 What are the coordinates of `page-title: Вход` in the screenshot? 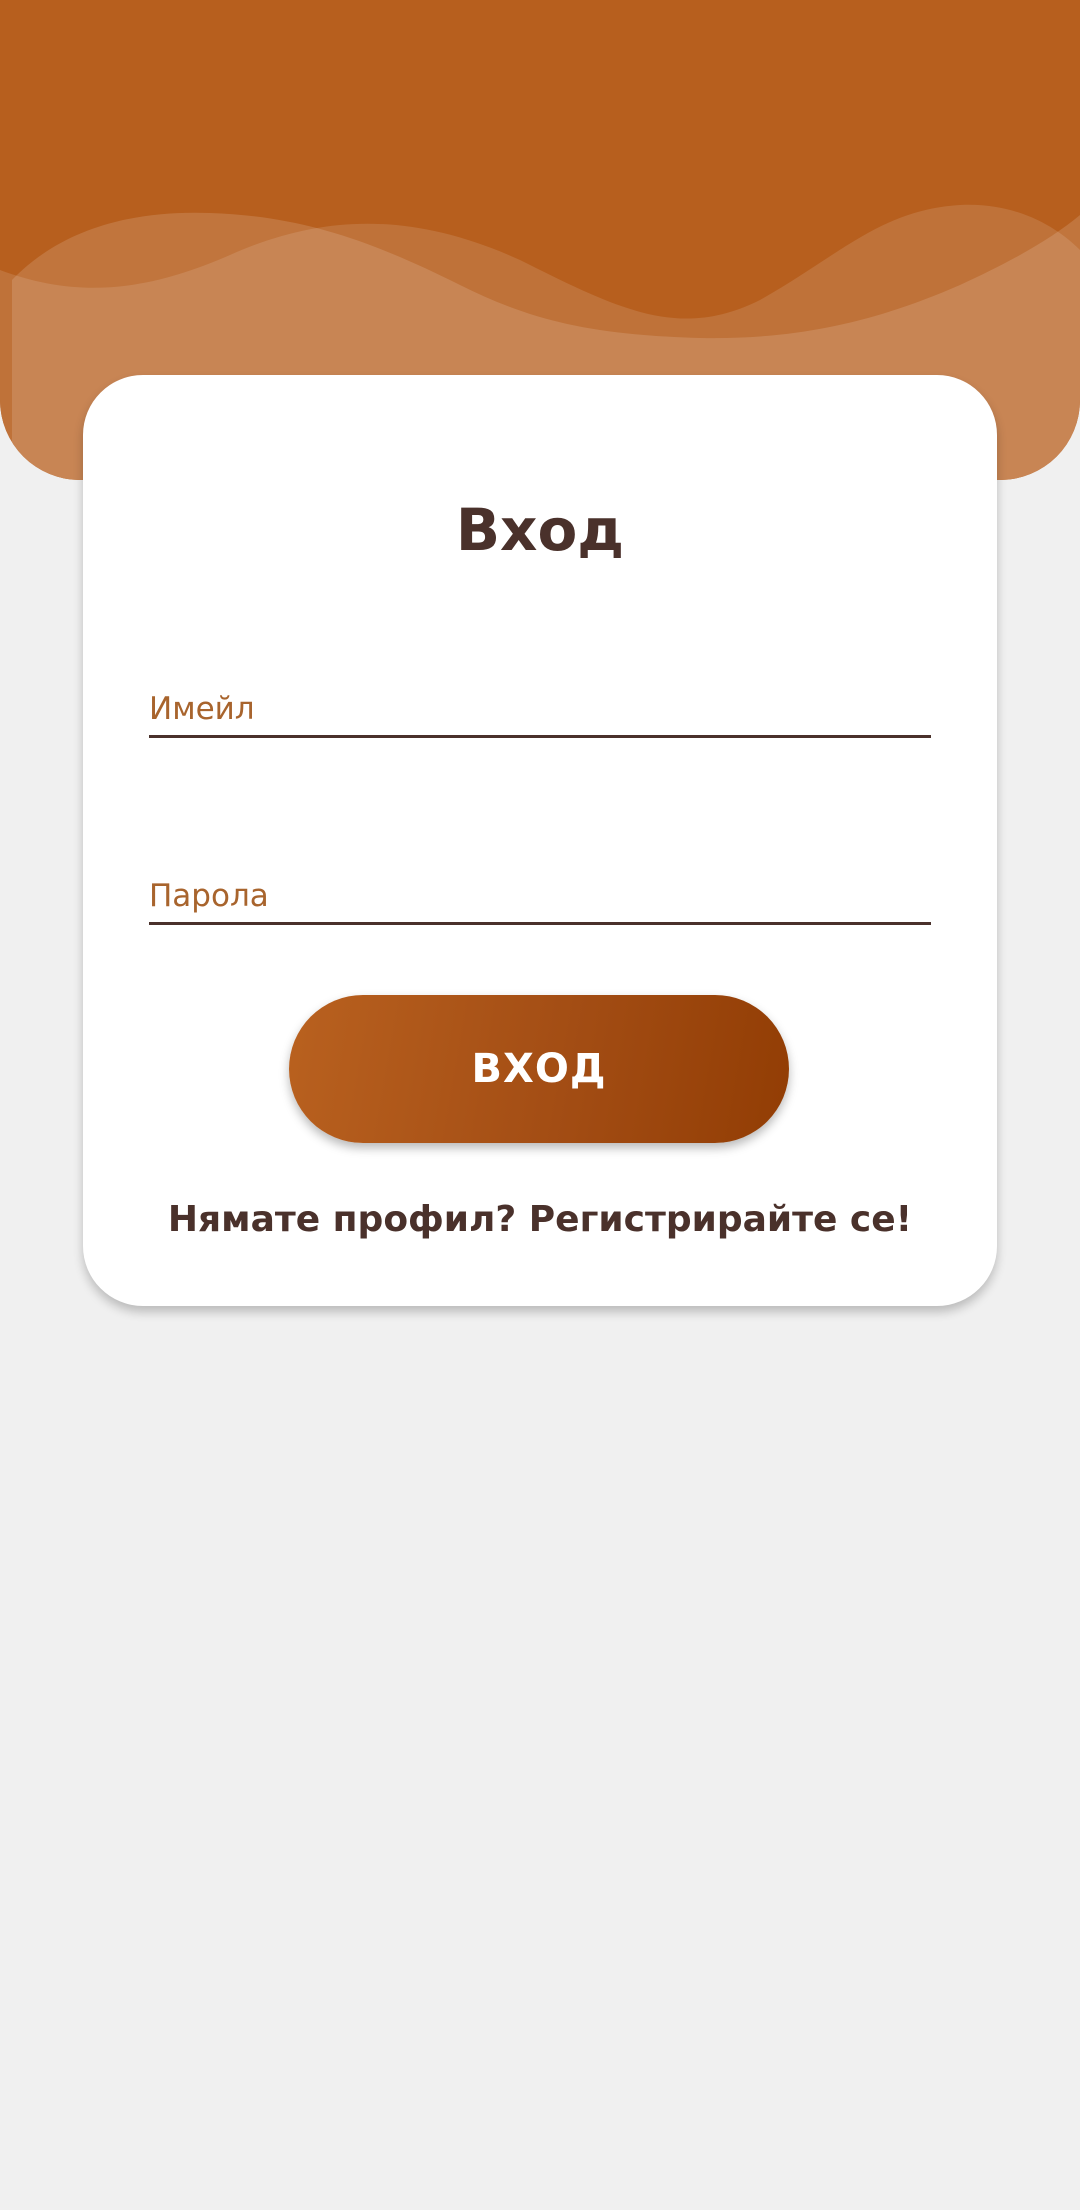 It's located at (540, 530).